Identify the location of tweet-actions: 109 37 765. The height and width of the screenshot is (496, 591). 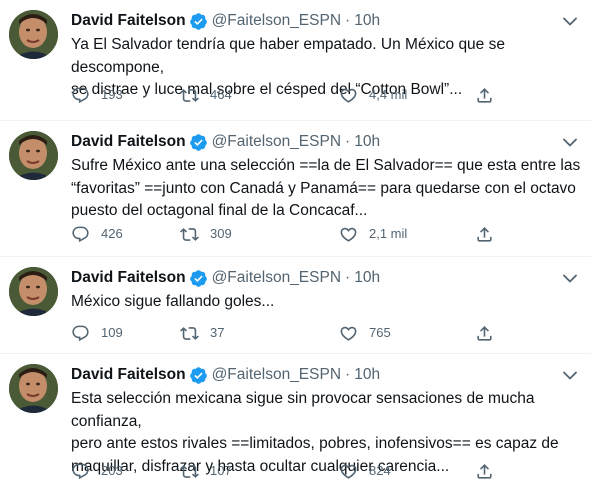
(286, 333).